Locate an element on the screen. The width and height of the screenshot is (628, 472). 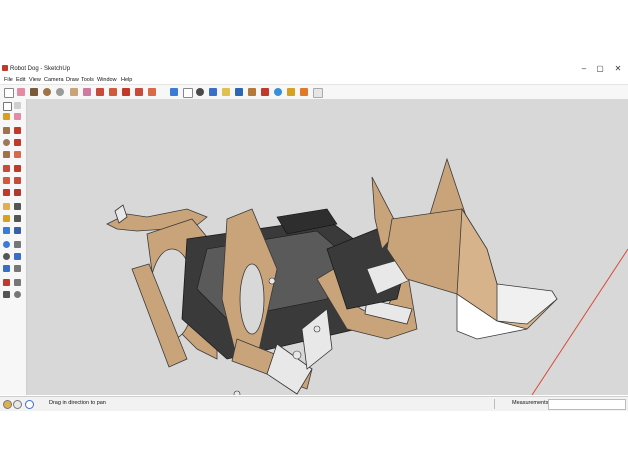
eraser-tool-icon is located at coordinates (17, 116).